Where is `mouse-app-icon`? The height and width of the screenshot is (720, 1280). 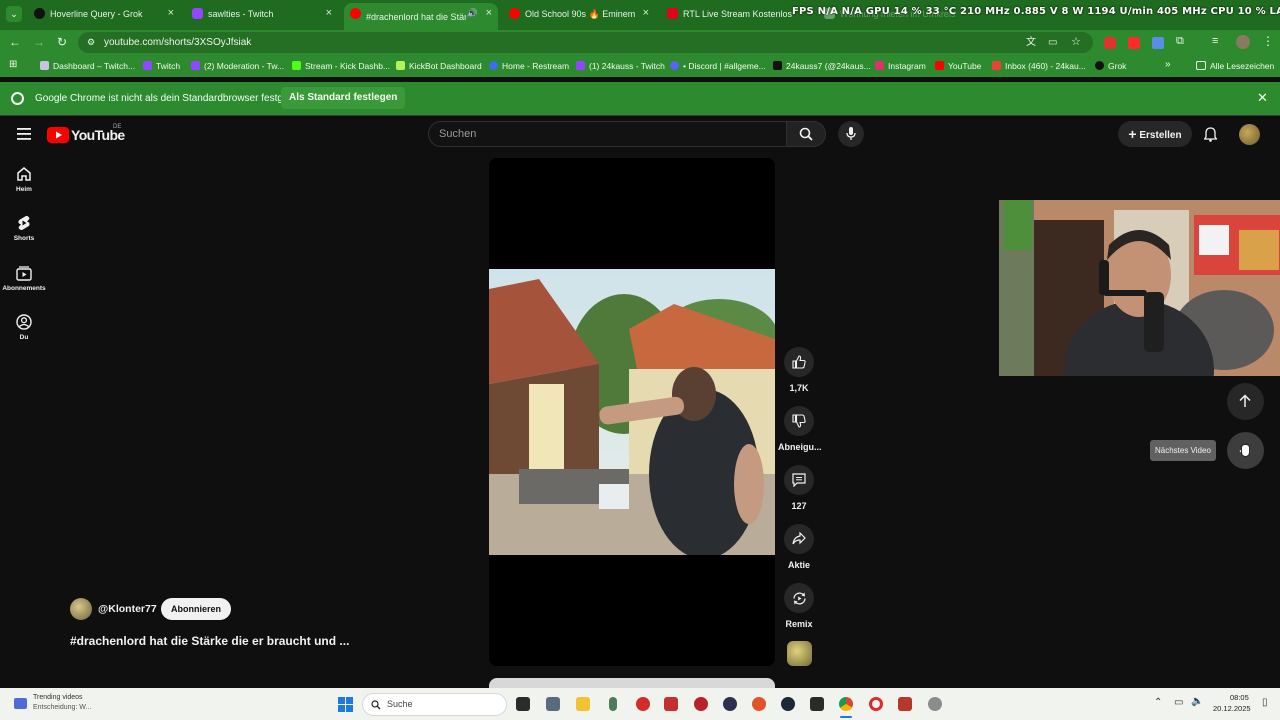 mouse-app-icon is located at coordinates (613, 704).